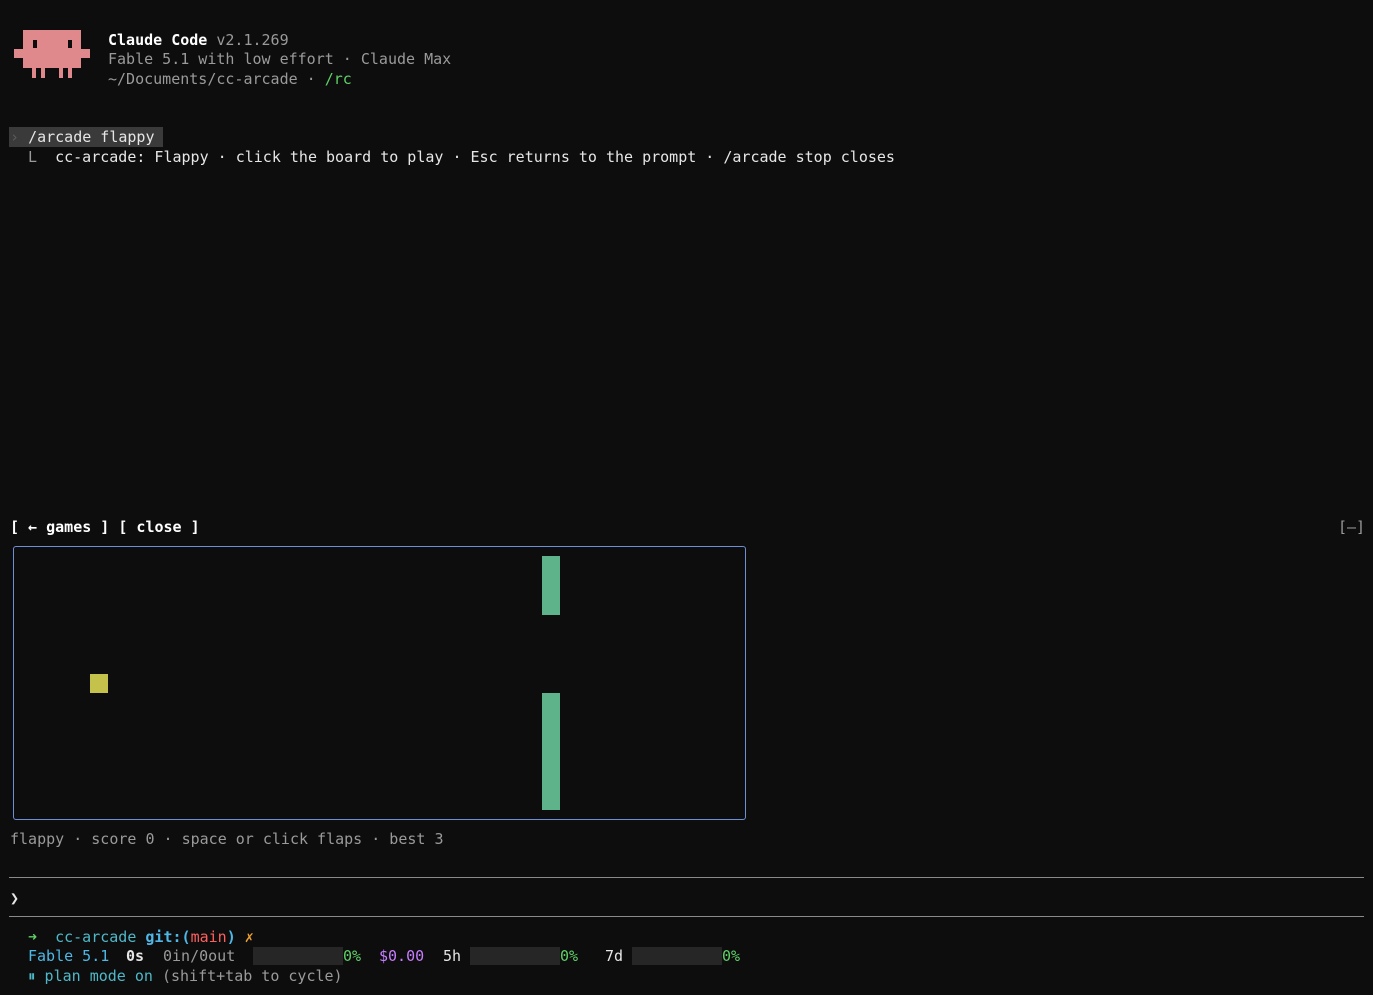  What do you see at coordinates (33, 937) in the screenshot?
I see `arrow-icon: ➜` at bounding box center [33, 937].